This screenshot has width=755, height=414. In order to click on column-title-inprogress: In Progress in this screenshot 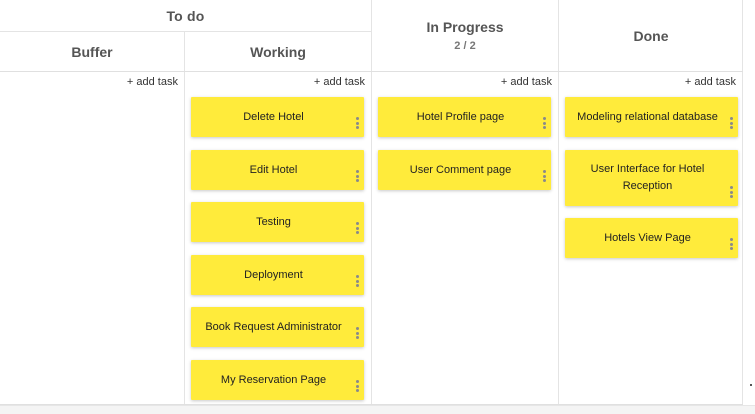, I will do `click(465, 27)`.